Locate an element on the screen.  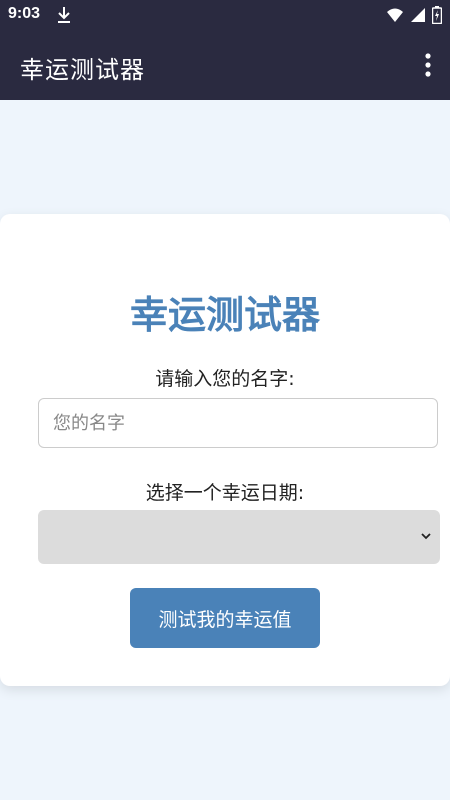
battery-icon is located at coordinates (437, 15).